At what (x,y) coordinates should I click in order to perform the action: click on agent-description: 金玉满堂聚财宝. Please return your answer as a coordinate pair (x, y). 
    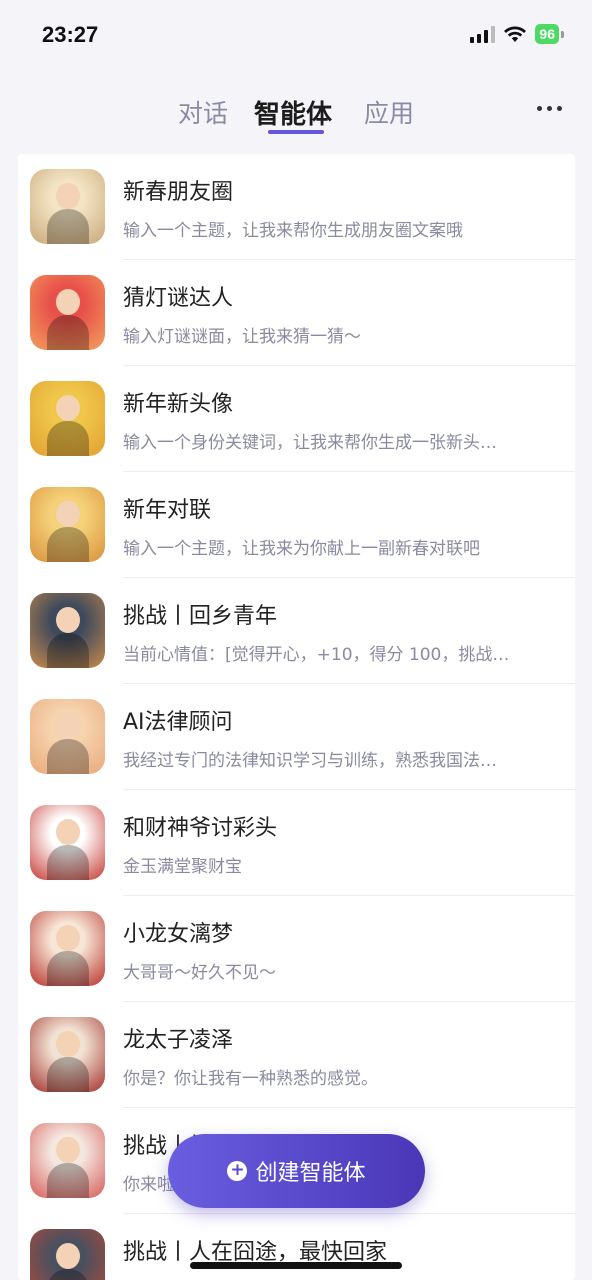
    Looking at the image, I should click on (182, 867).